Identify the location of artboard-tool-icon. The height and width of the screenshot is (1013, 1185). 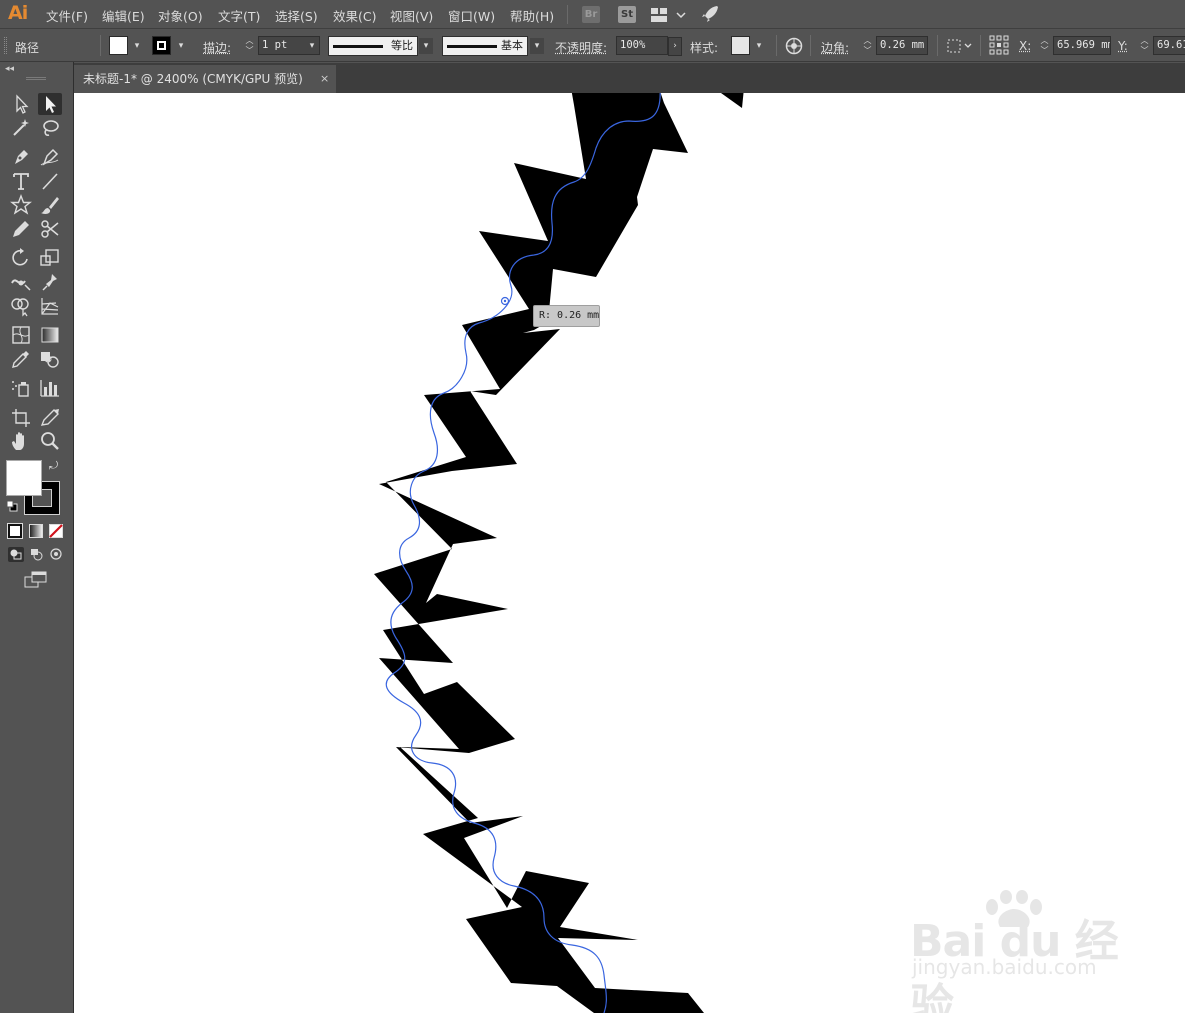
(21, 417).